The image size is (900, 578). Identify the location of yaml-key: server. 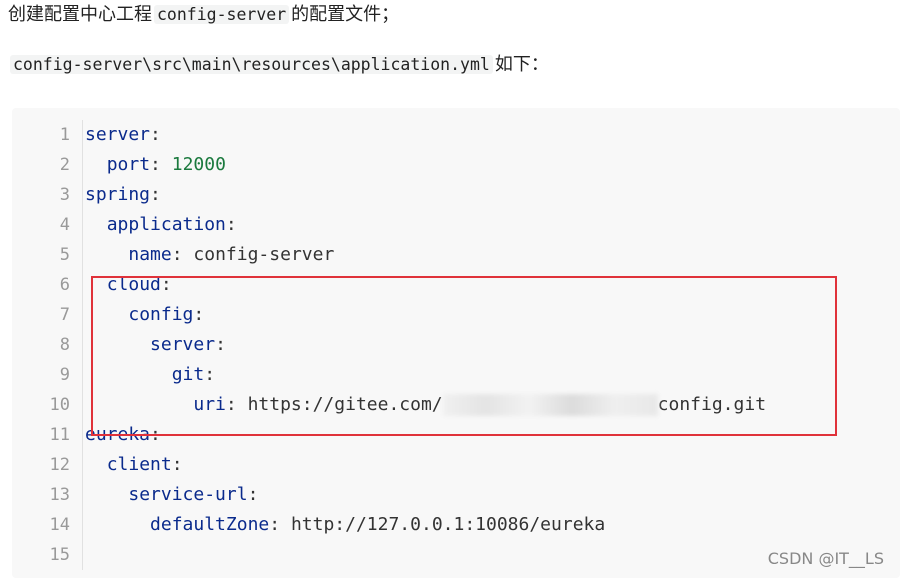
(118, 134).